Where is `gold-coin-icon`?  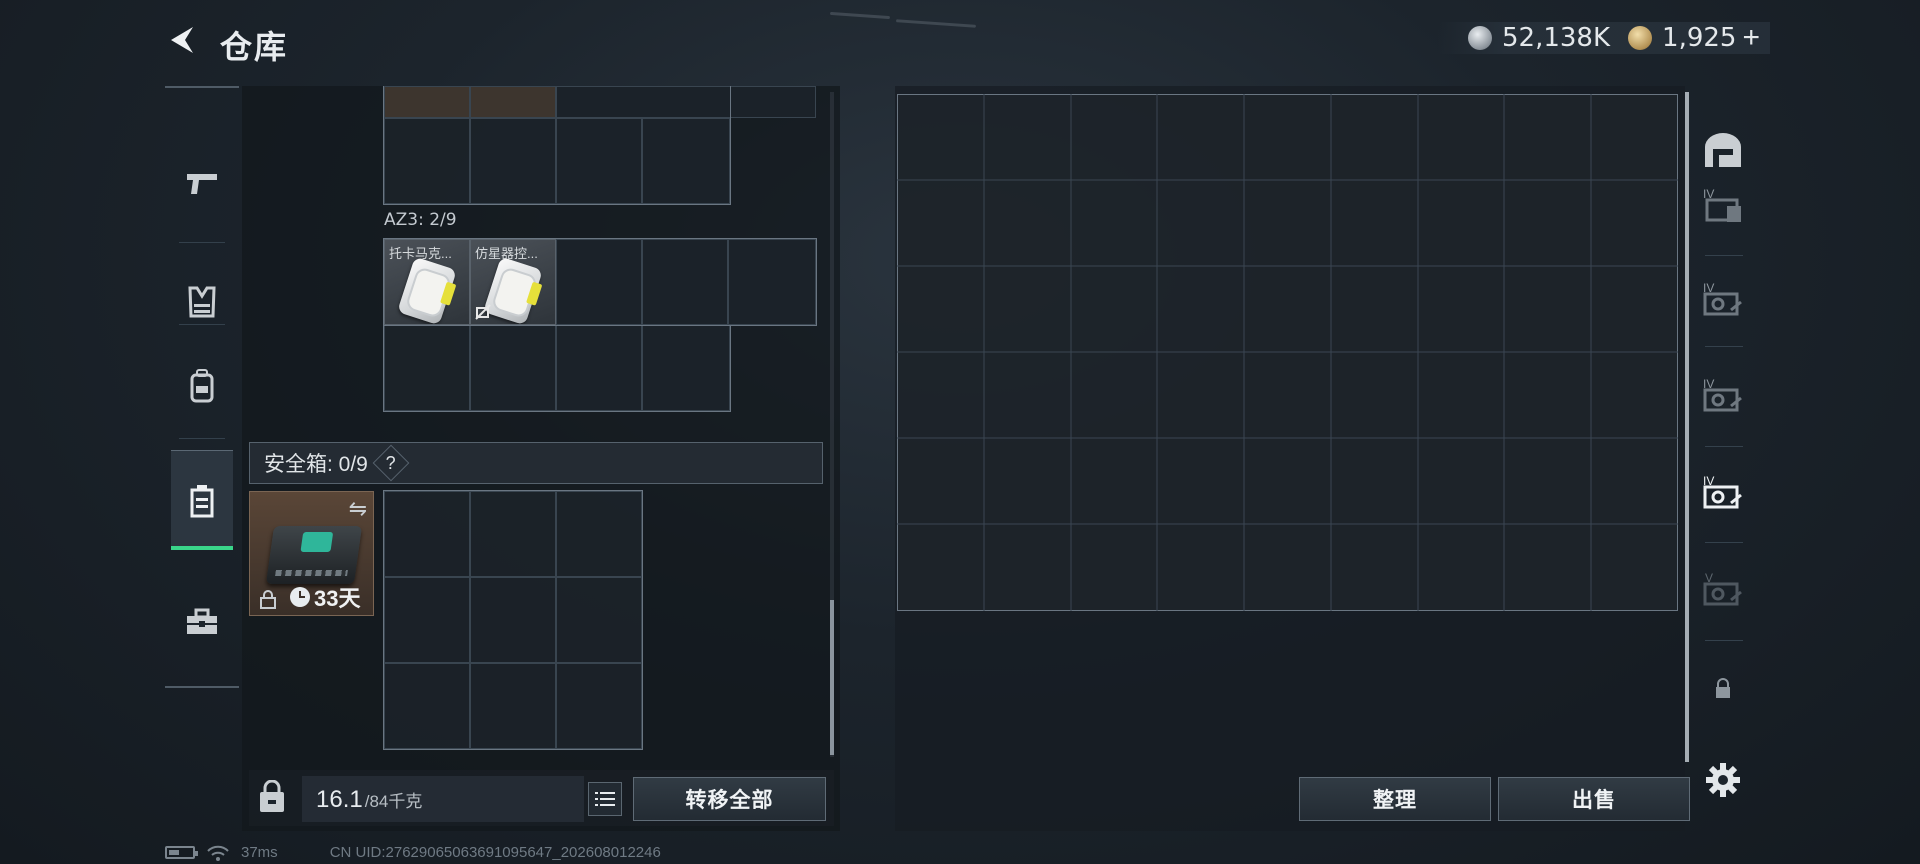
gold-coin-icon is located at coordinates (1640, 38).